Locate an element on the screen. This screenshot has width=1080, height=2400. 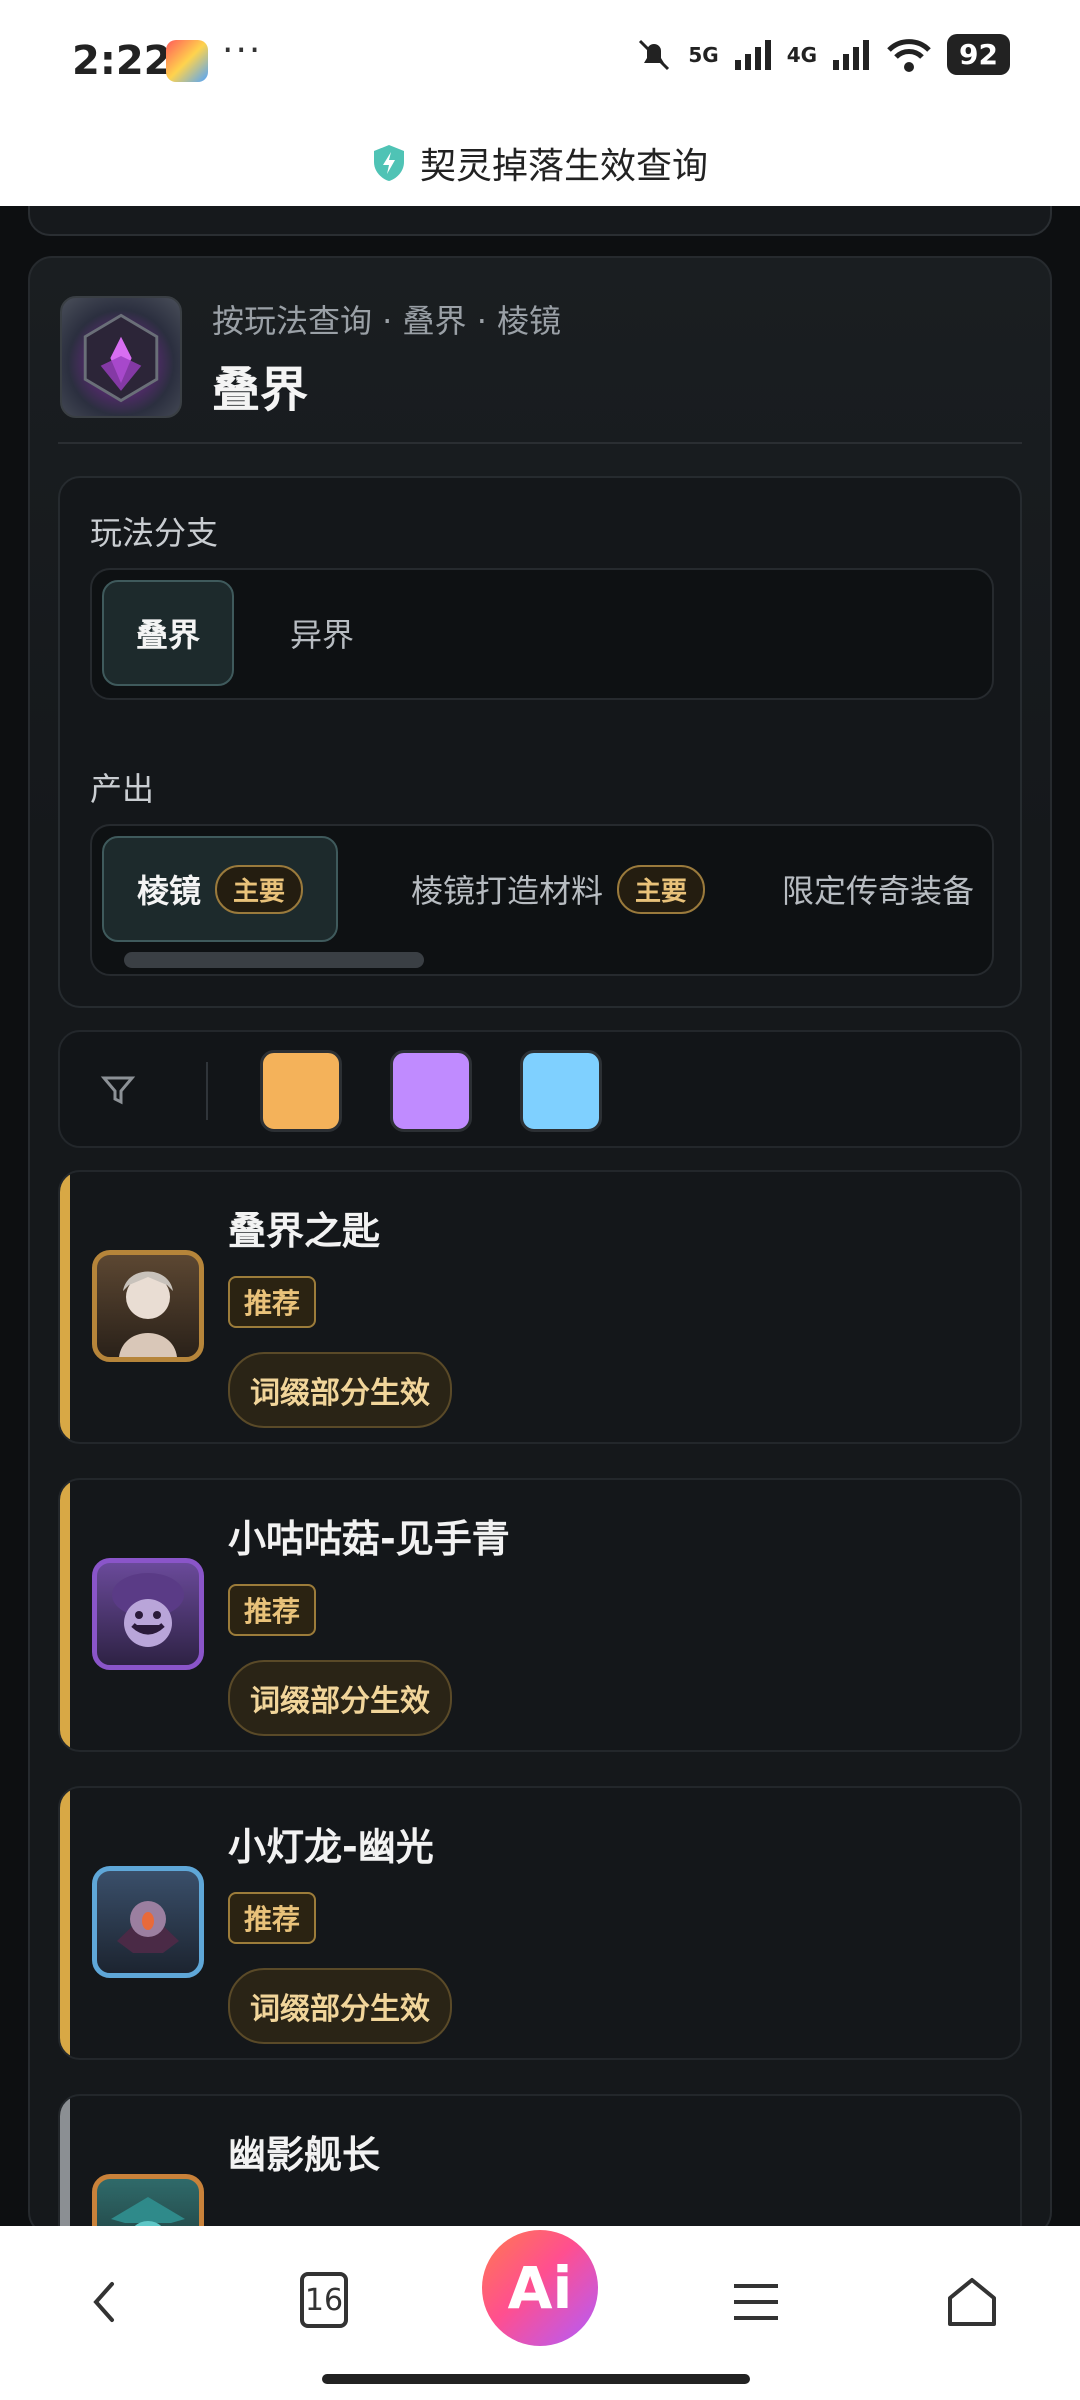
more-notifications-icon: ··· is located at coordinates (242, 50).